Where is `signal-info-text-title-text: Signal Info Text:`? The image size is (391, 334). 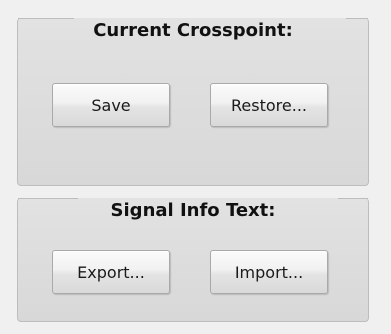 signal-info-text-title-text: Signal Info Text: is located at coordinates (193, 210).